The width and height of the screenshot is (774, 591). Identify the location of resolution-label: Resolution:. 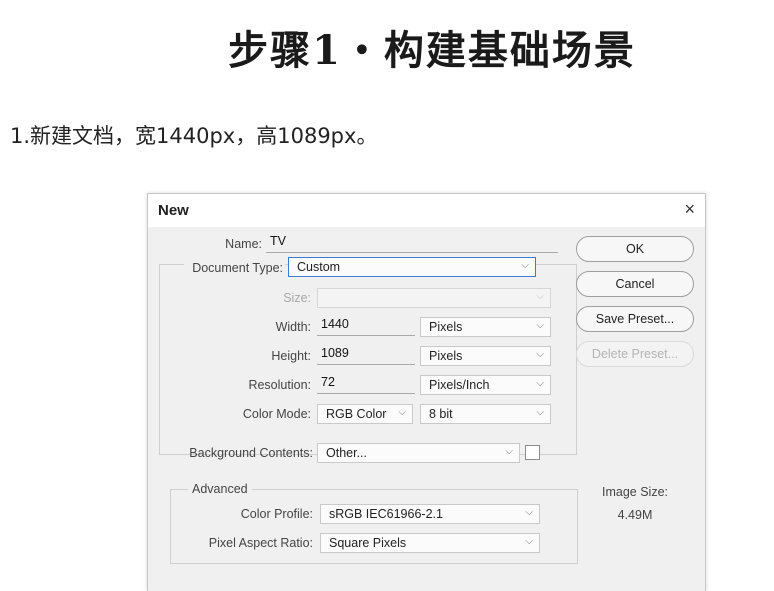
(279, 385).